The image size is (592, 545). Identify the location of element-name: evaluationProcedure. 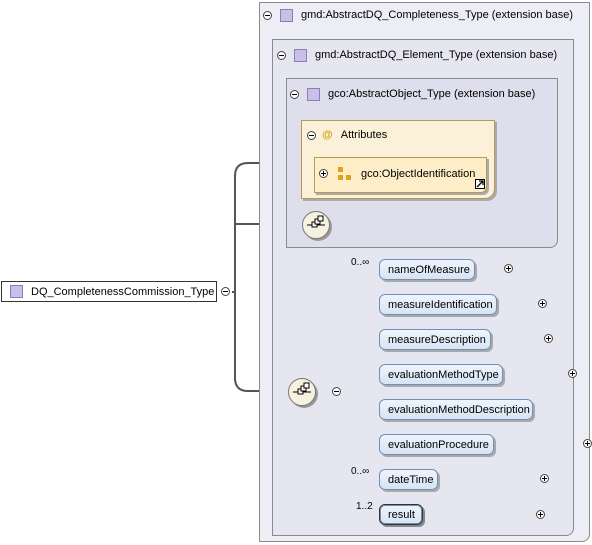
(438, 444).